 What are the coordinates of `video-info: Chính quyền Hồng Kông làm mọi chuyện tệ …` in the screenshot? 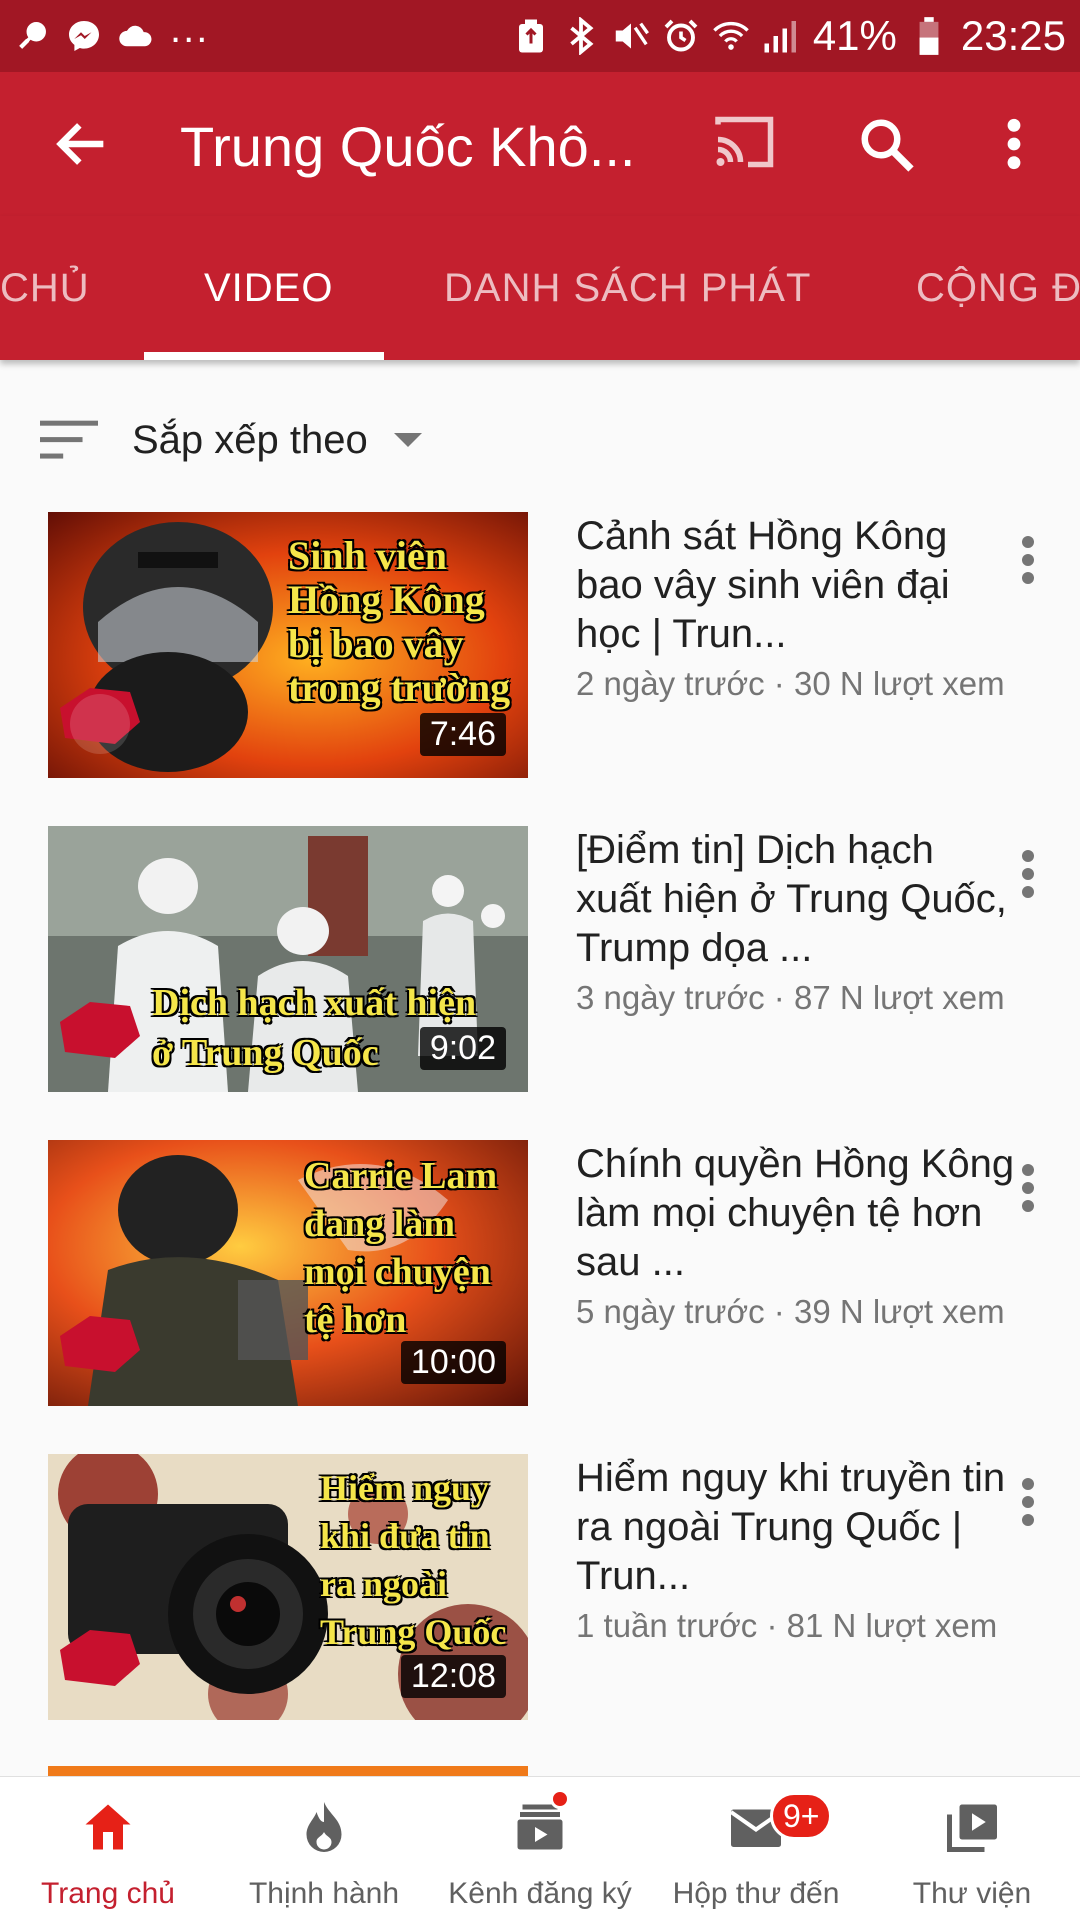 It's located at (796, 1235).